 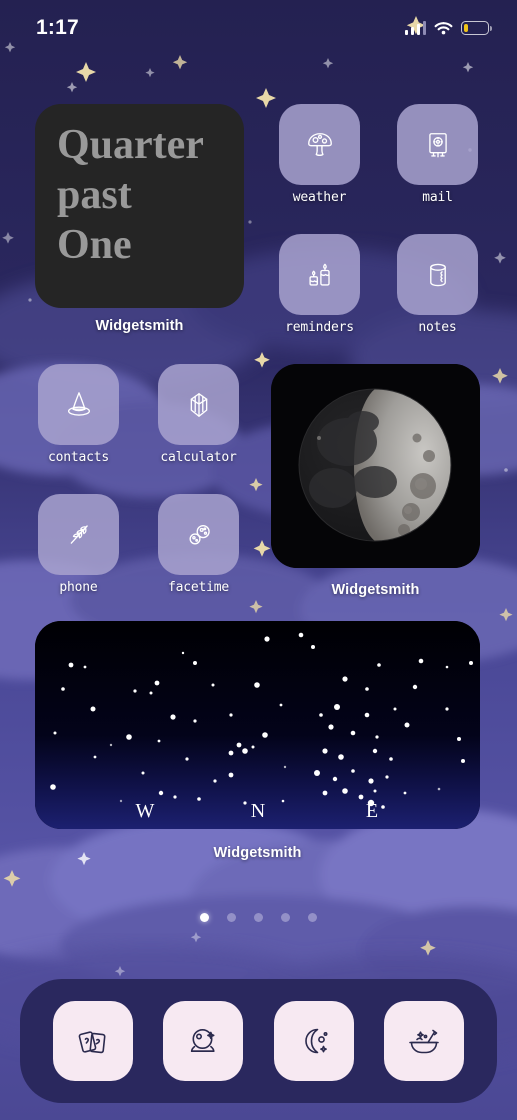 I want to click on app-label-phone: phone, so click(x=78, y=587).